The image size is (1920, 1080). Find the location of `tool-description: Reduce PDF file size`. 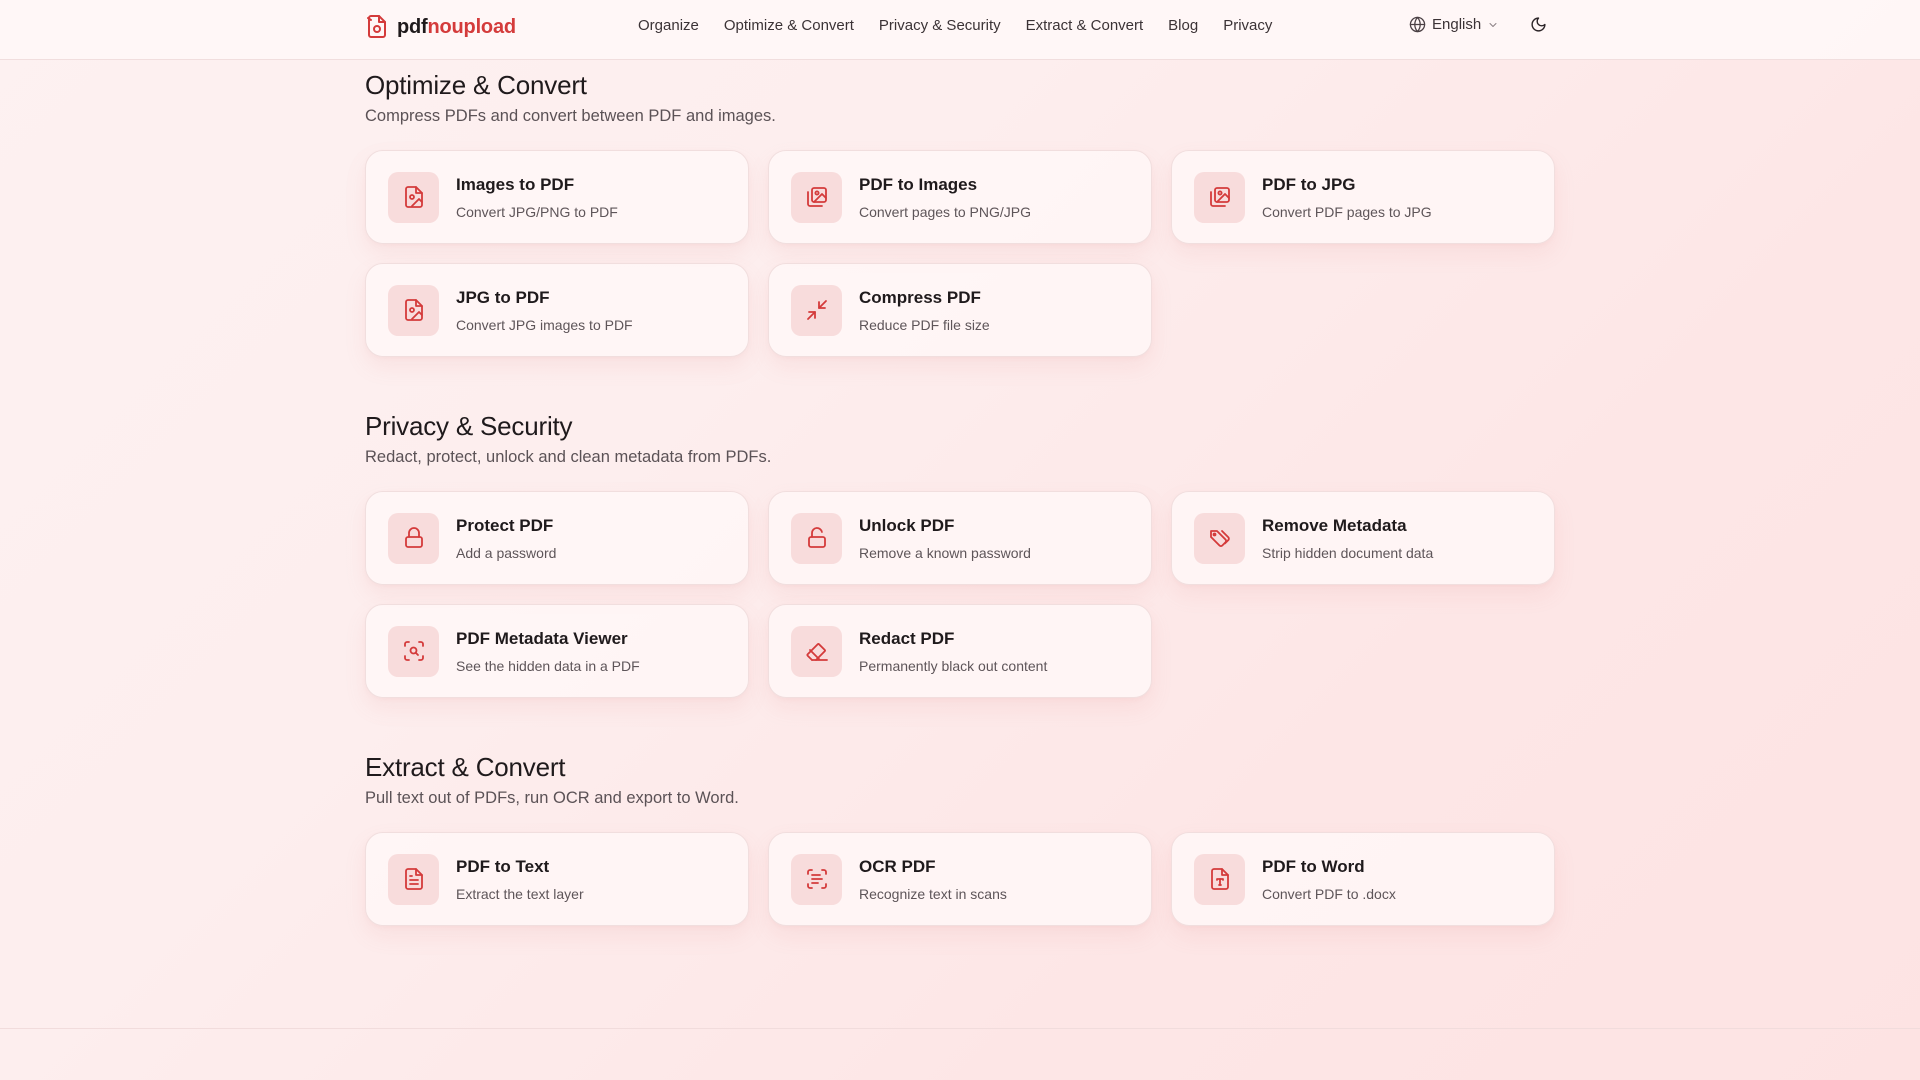

tool-description: Reduce PDF file size is located at coordinates (924, 324).